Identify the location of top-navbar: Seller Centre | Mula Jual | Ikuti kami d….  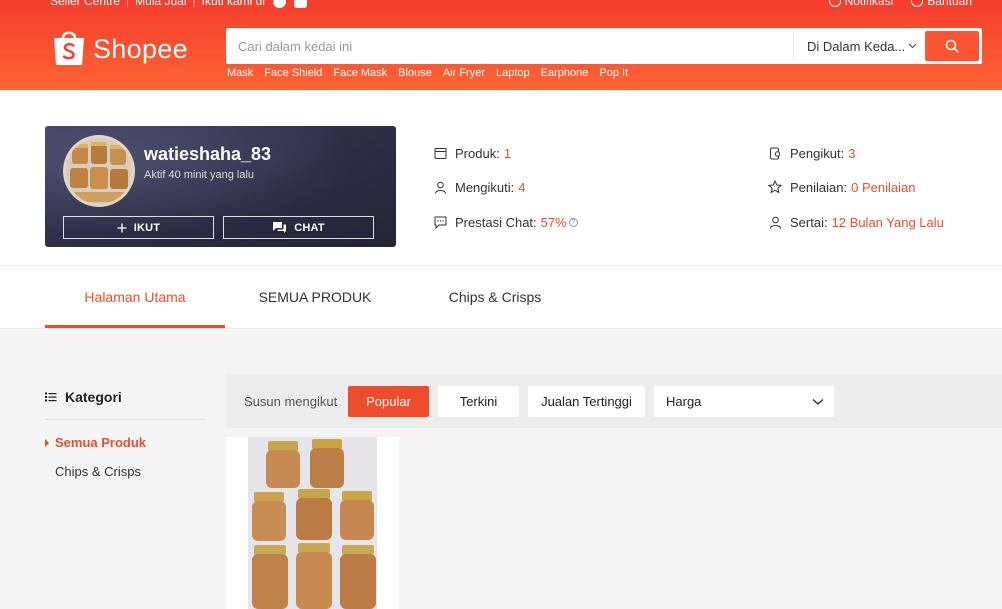
(511, 4).